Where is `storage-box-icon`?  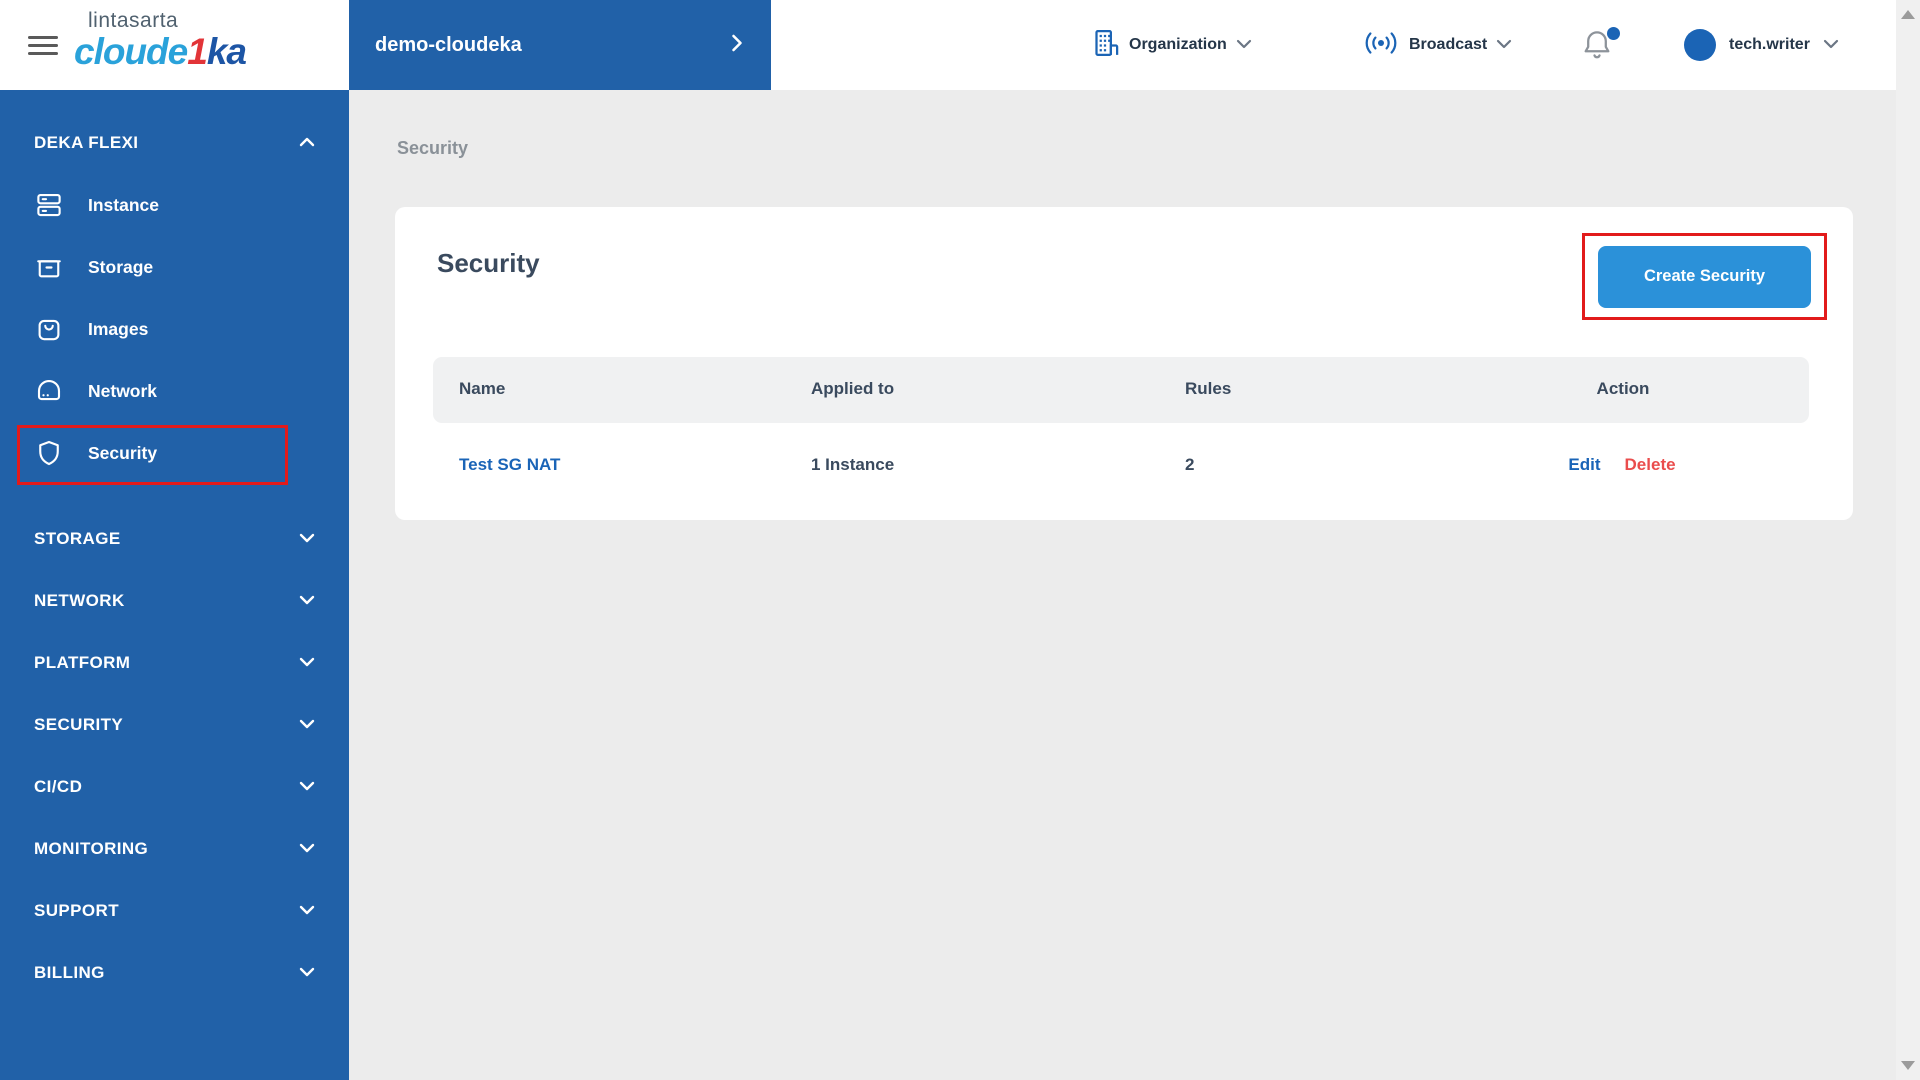 storage-box-icon is located at coordinates (49, 269).